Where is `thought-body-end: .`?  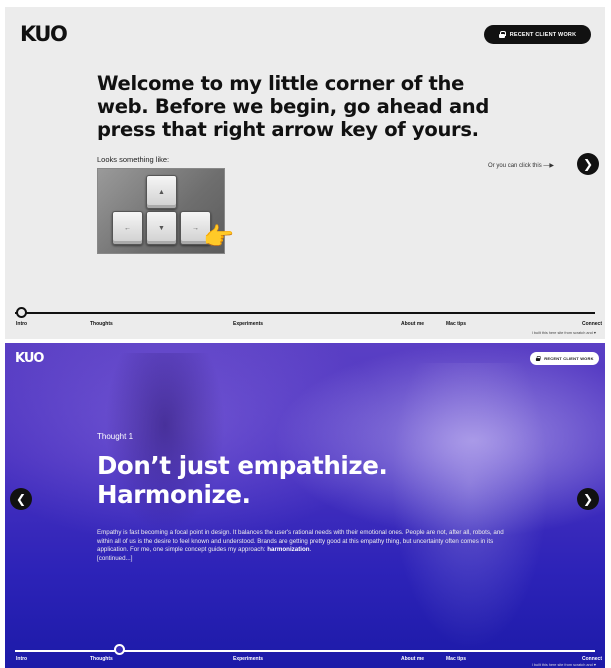 thought-body-end: . is located at coordinates (310, 550).